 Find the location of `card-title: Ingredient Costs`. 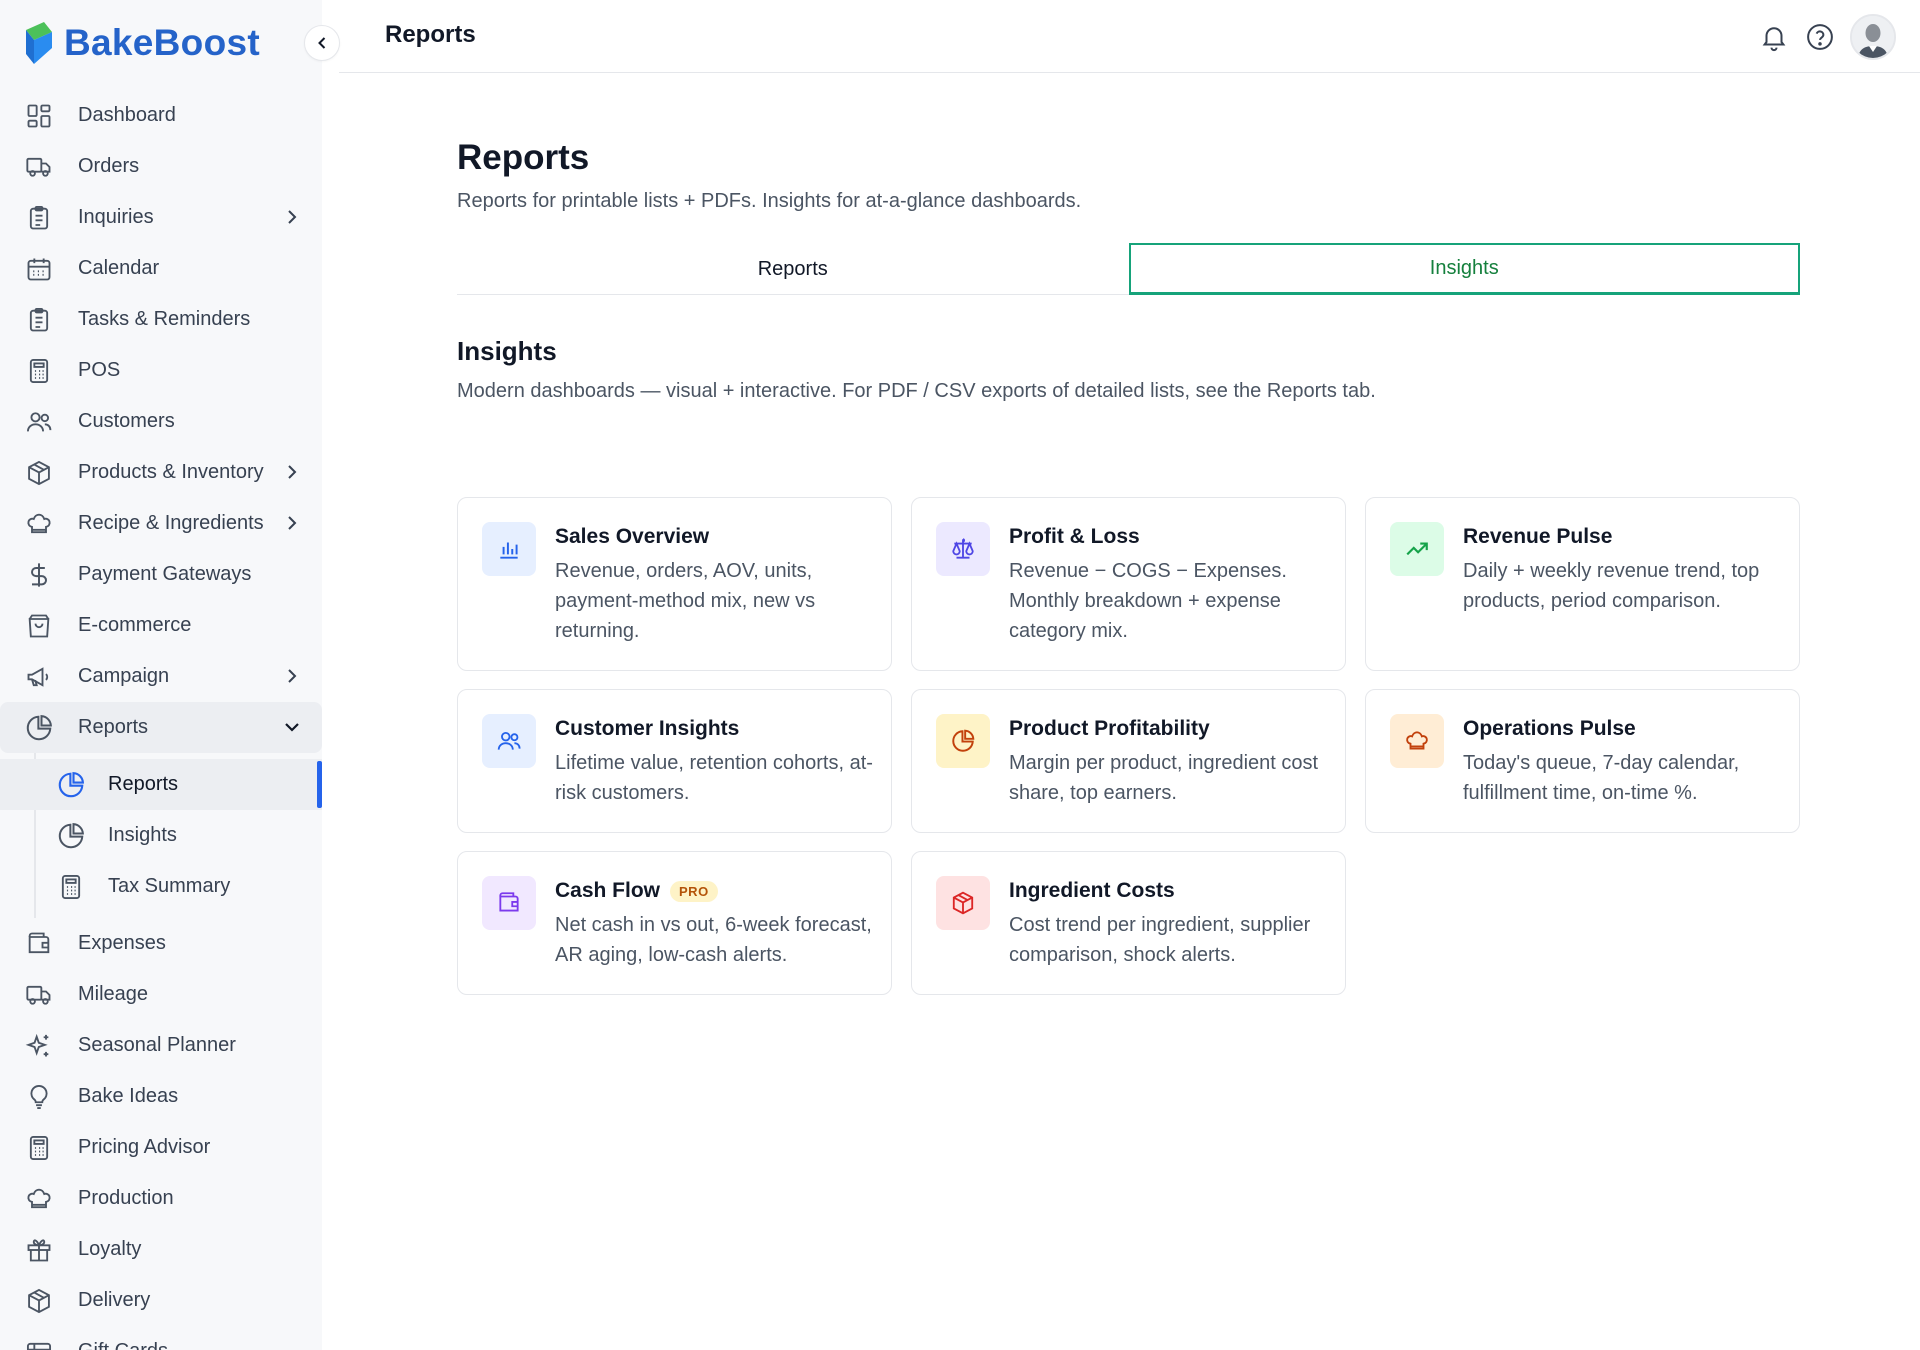

card-title: Ingredient Costs is located at coordinates (1092, 890).